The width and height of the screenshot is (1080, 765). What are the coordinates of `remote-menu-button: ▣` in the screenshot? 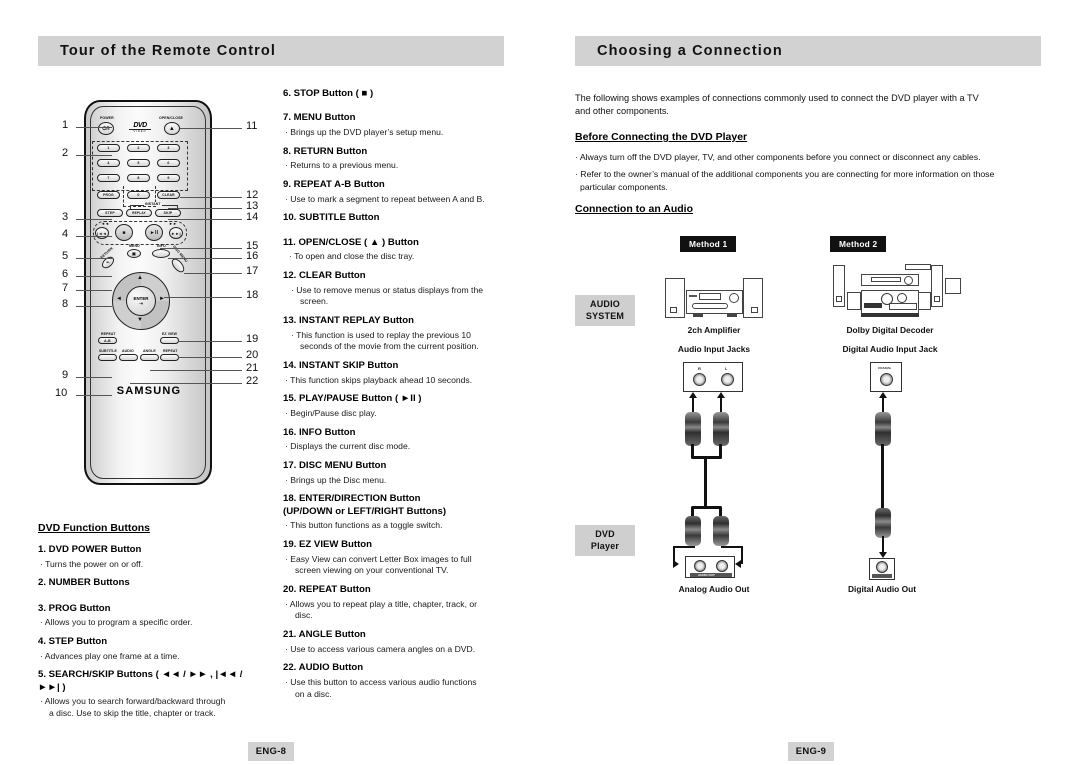 It's located at (134, 253).